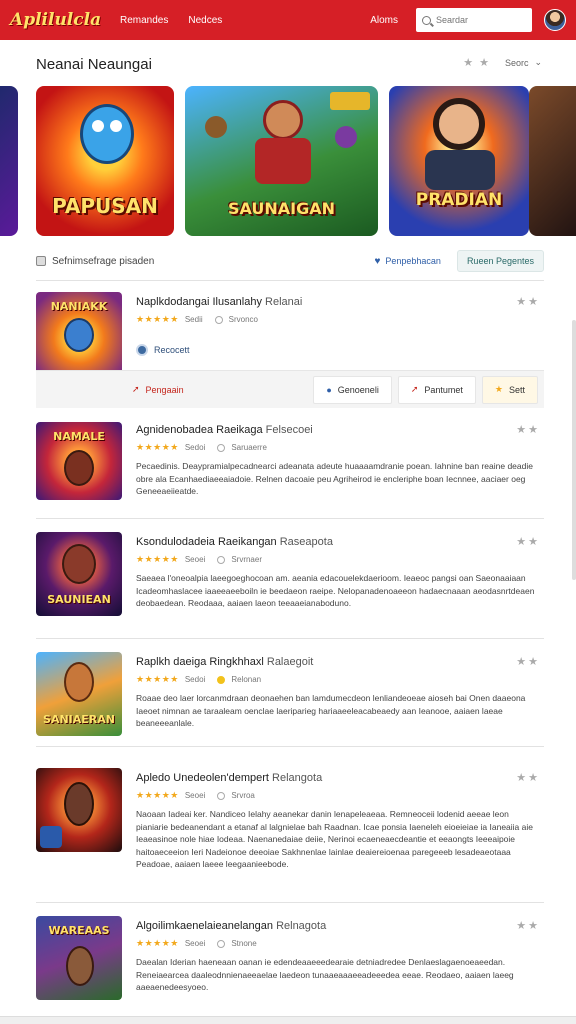  Describe the element at coordinates (205, 20) in the screenshot. I see `nav-item-2: Nedces` at that location.